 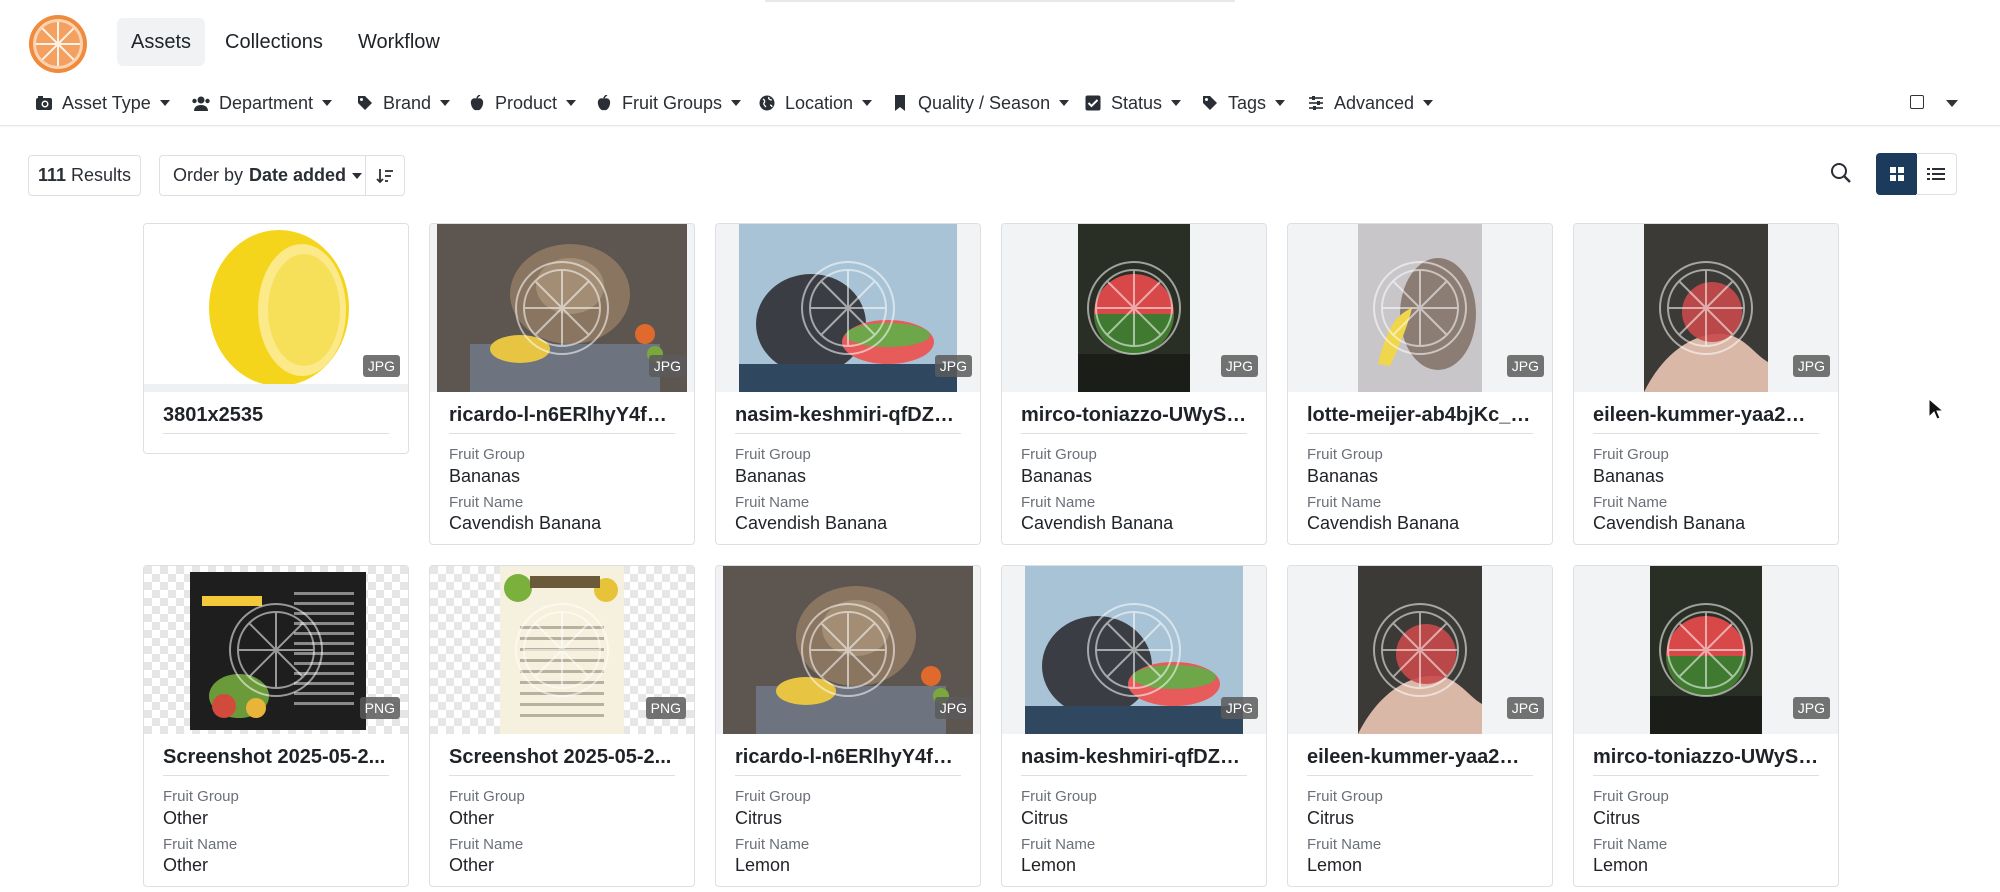 I want to click on results-count: 111 Results, so click(x=84, y=175).